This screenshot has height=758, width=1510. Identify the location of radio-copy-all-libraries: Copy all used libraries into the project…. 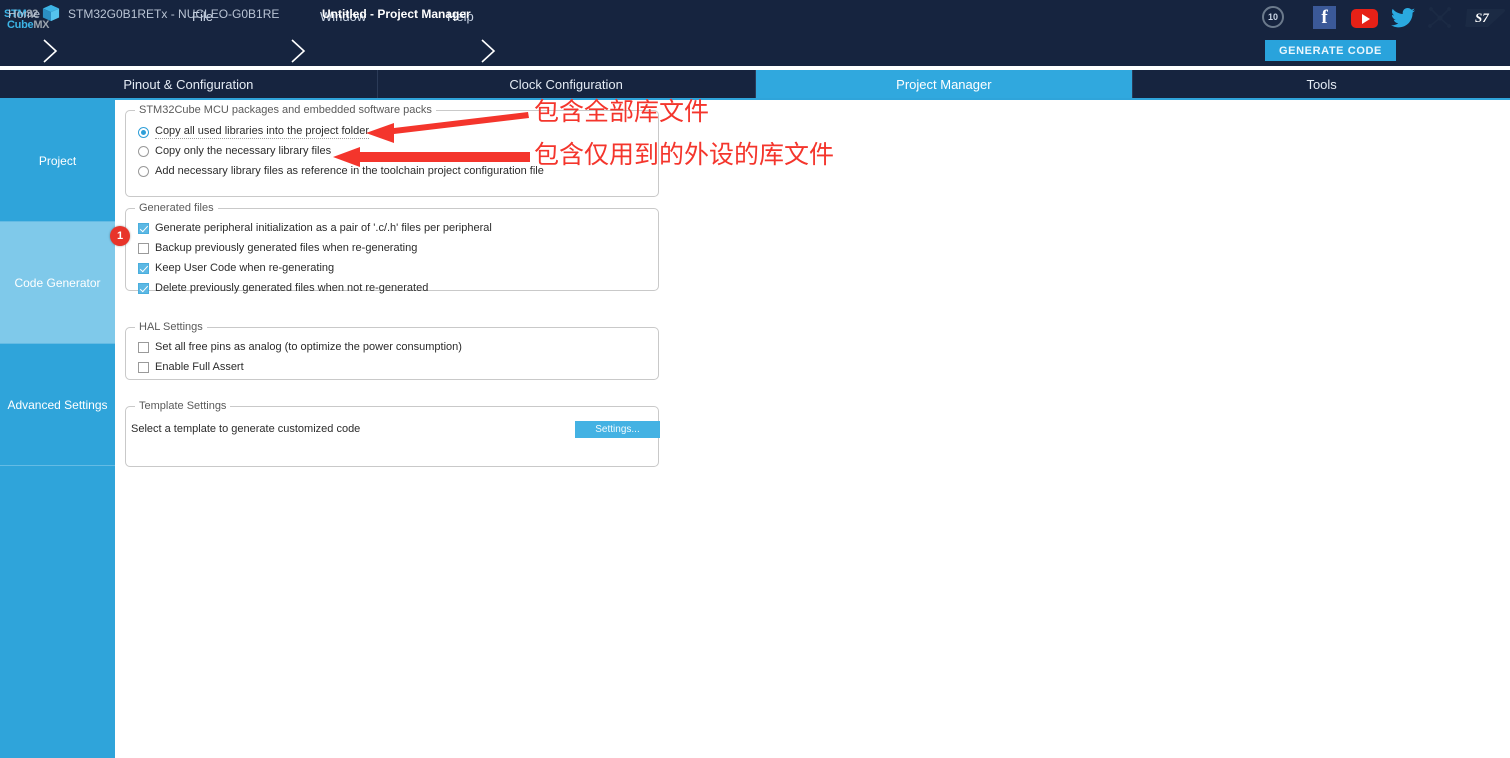
(254, 132).